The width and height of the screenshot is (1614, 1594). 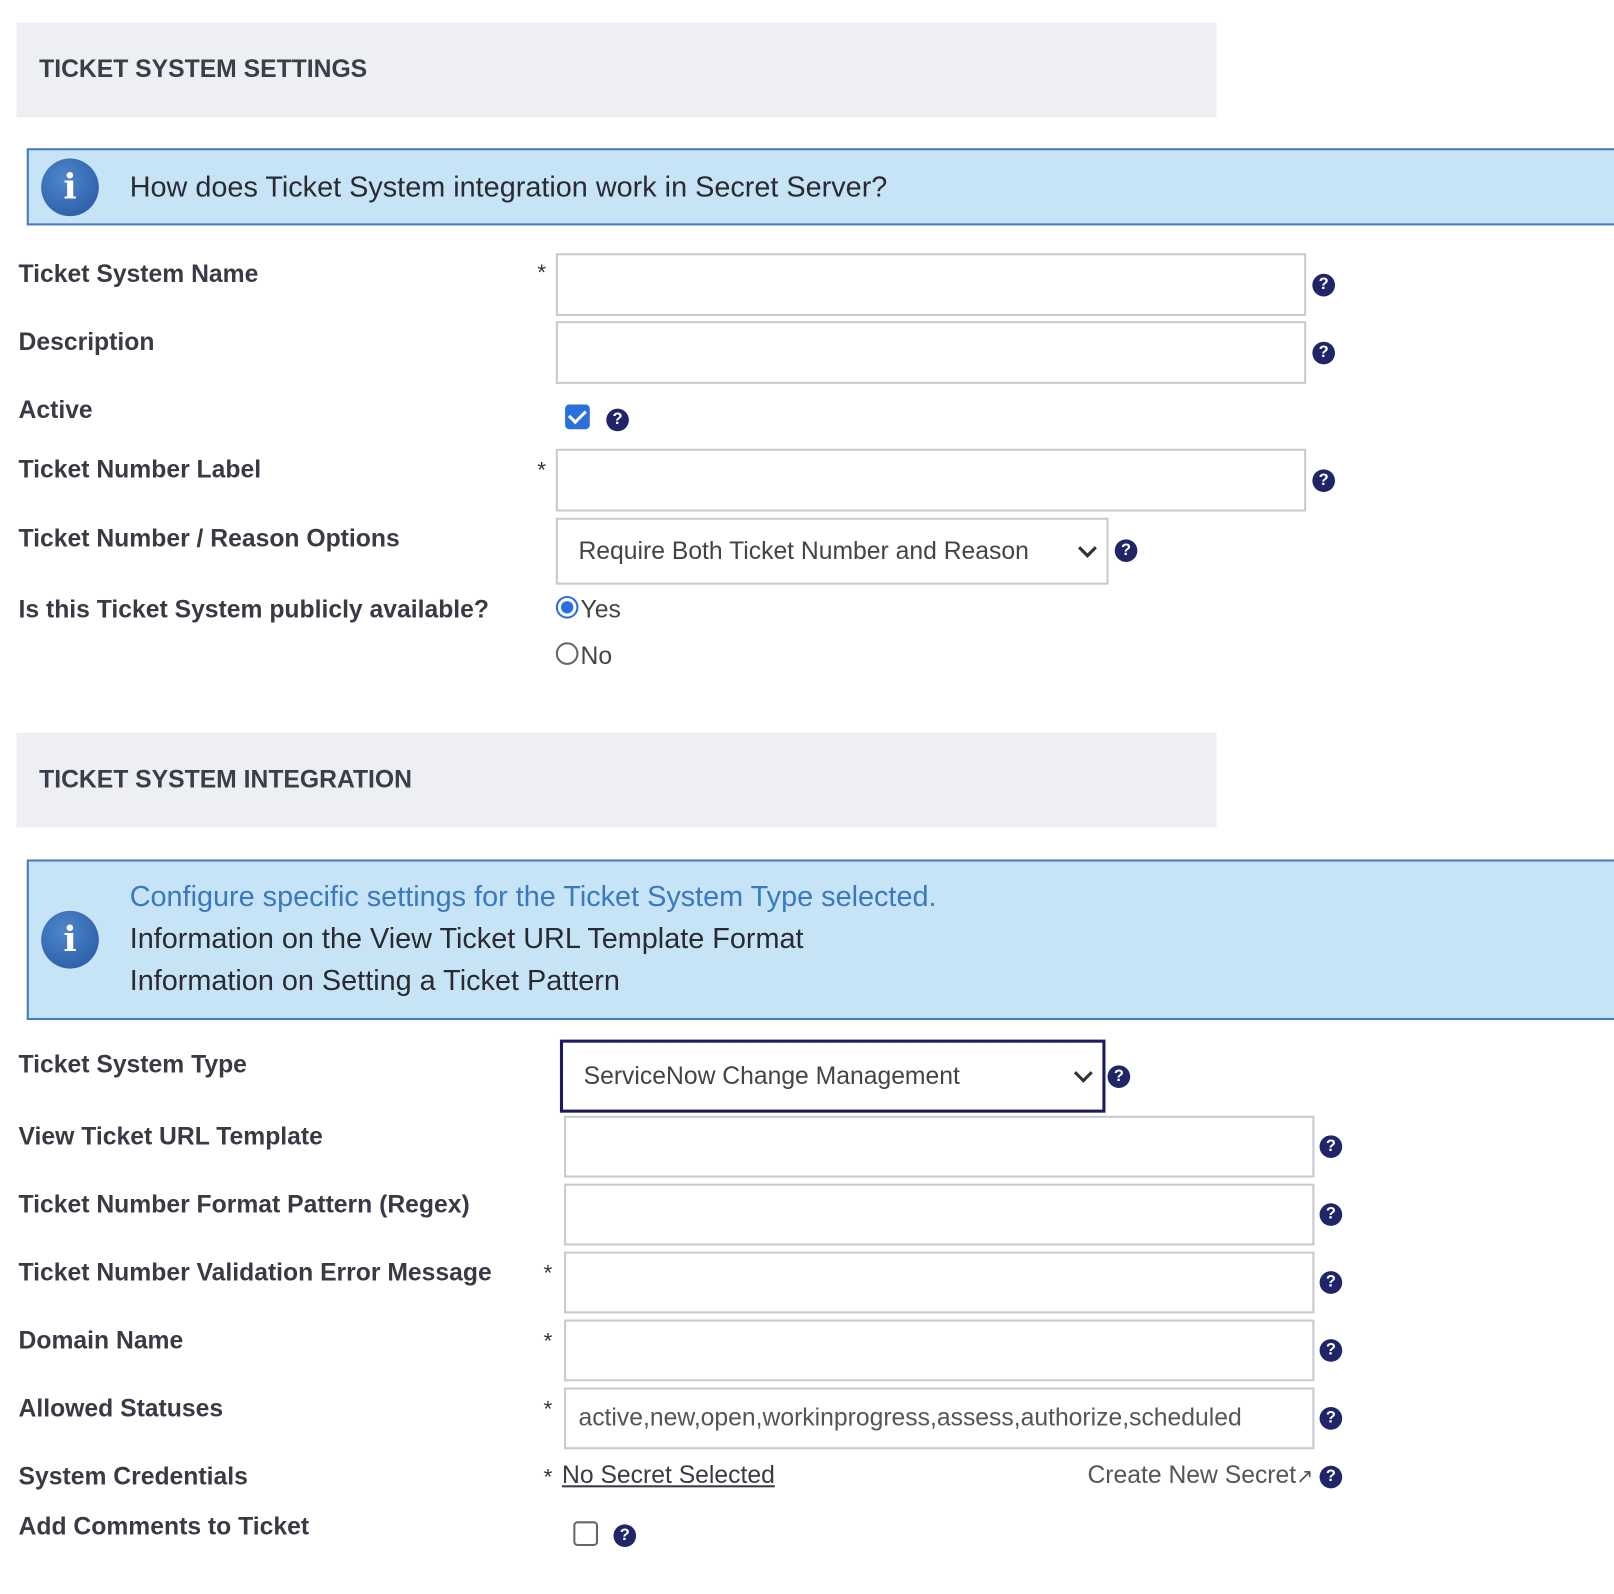 I want to click on ticket-system-name-label: Ticket System Name, so click(x=138, y=274).